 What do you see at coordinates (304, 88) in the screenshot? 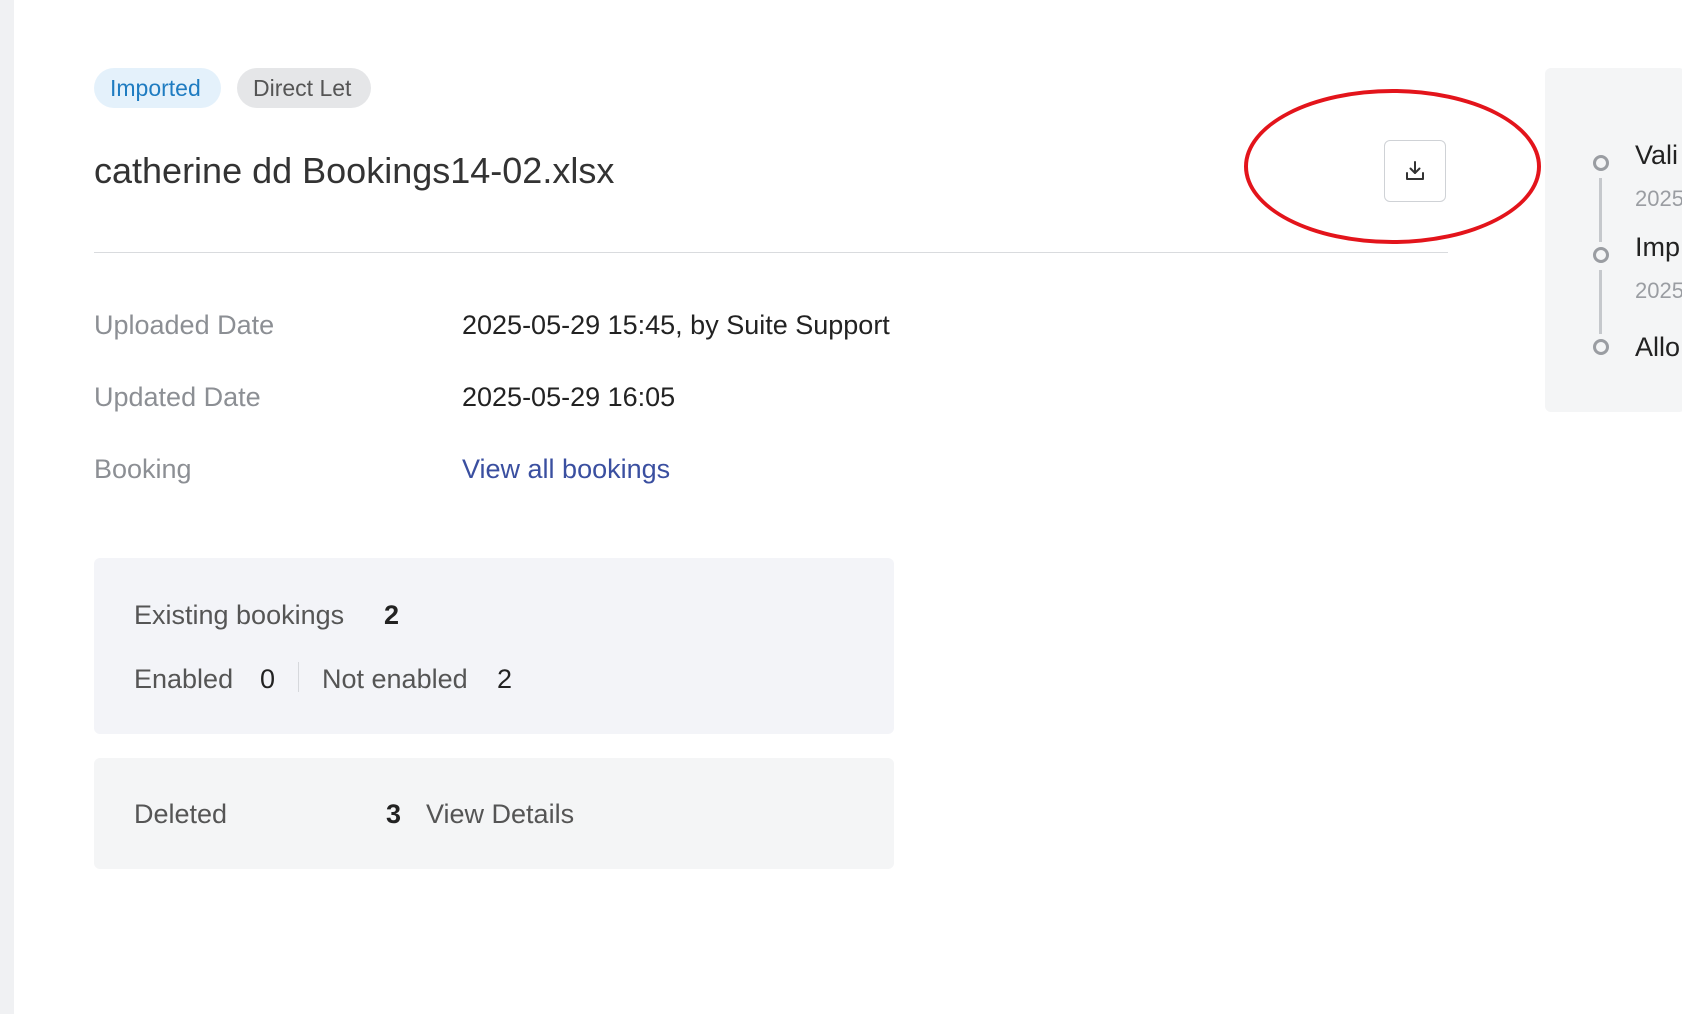
I see `type-badge-direct-let: Direct Let` at bounding box center [304, 88].